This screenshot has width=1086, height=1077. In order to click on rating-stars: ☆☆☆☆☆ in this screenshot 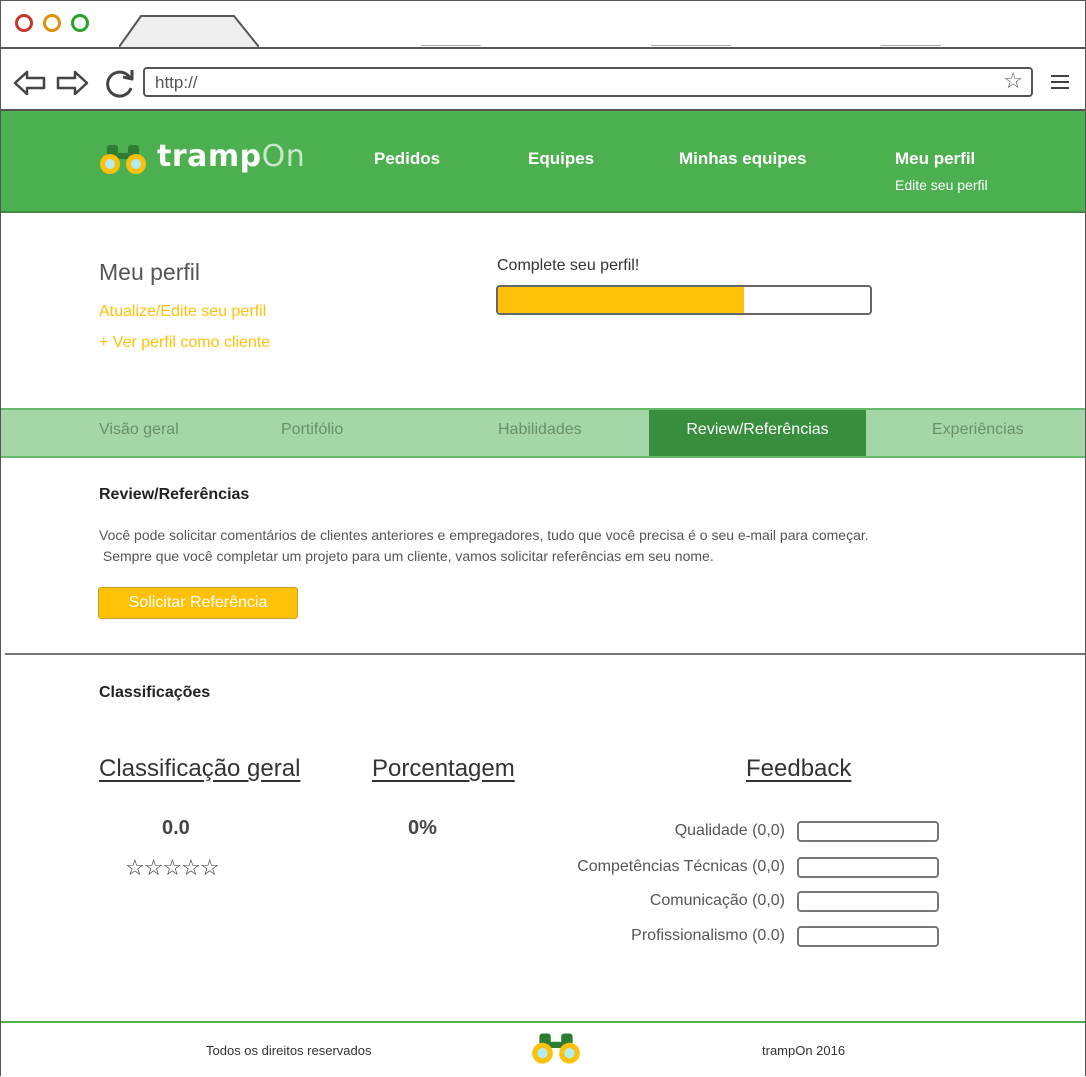, I will do `click(172, 868)`.